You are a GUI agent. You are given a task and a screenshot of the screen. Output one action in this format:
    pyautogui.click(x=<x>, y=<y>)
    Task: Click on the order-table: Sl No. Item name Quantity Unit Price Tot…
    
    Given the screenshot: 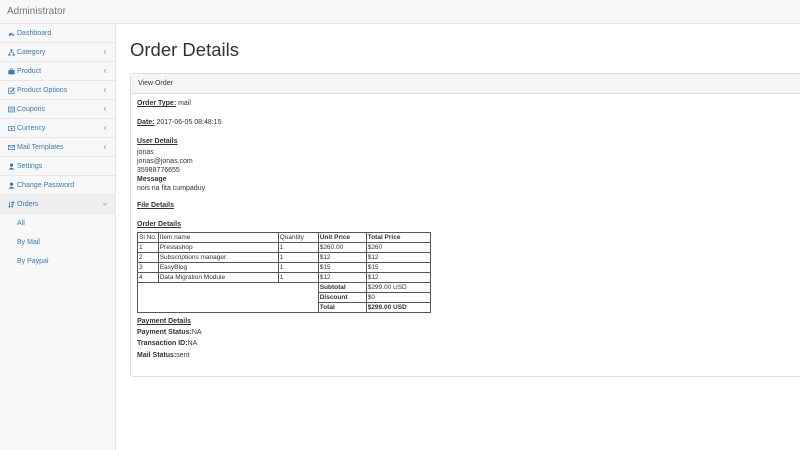 What is the action you would take?
    pyautogui.click(x=284, y=272)
    